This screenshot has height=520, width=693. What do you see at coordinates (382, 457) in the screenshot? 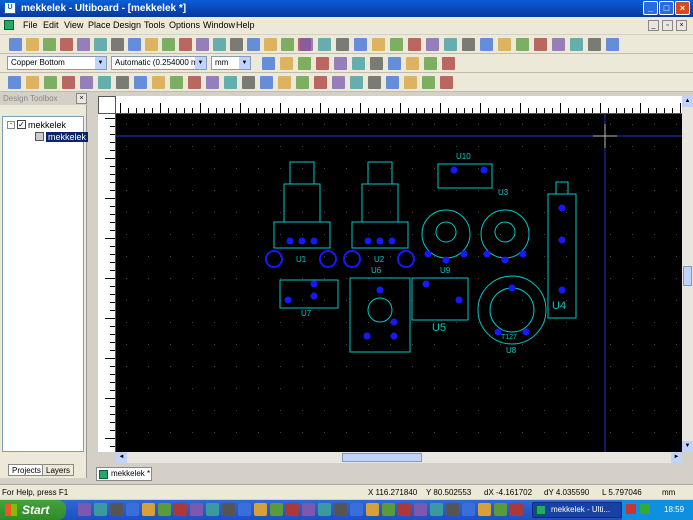
I see `horizontal-scroll-thumb` at bounding box center [382, 457].